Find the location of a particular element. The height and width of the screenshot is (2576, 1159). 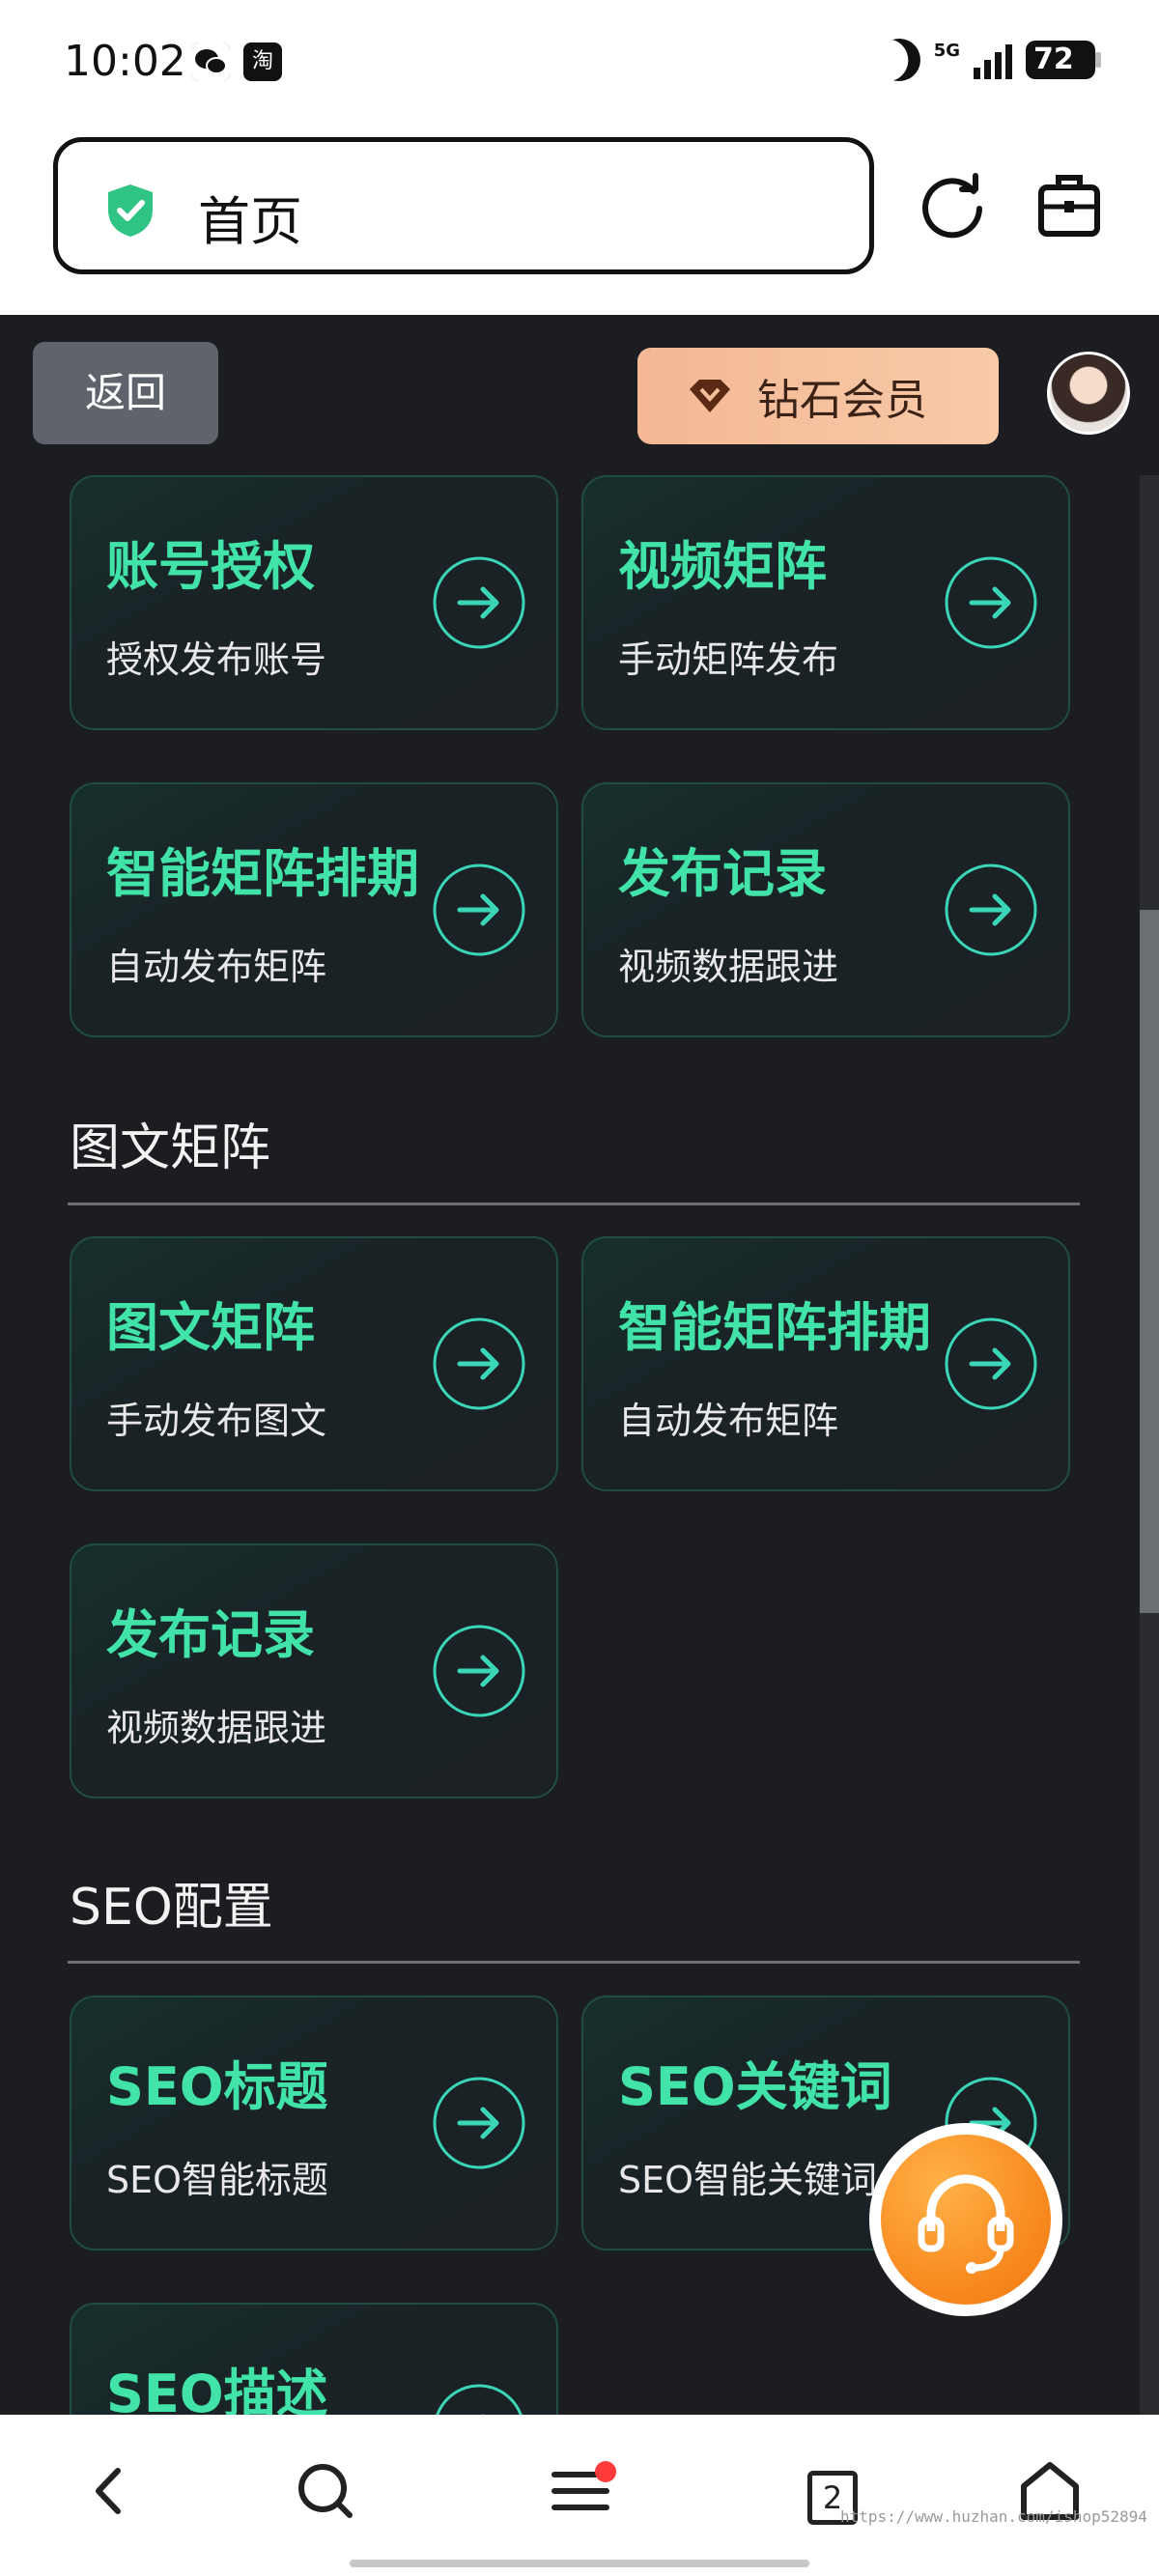

taobao-icon: 淘 is located at coordinates (262, 61).